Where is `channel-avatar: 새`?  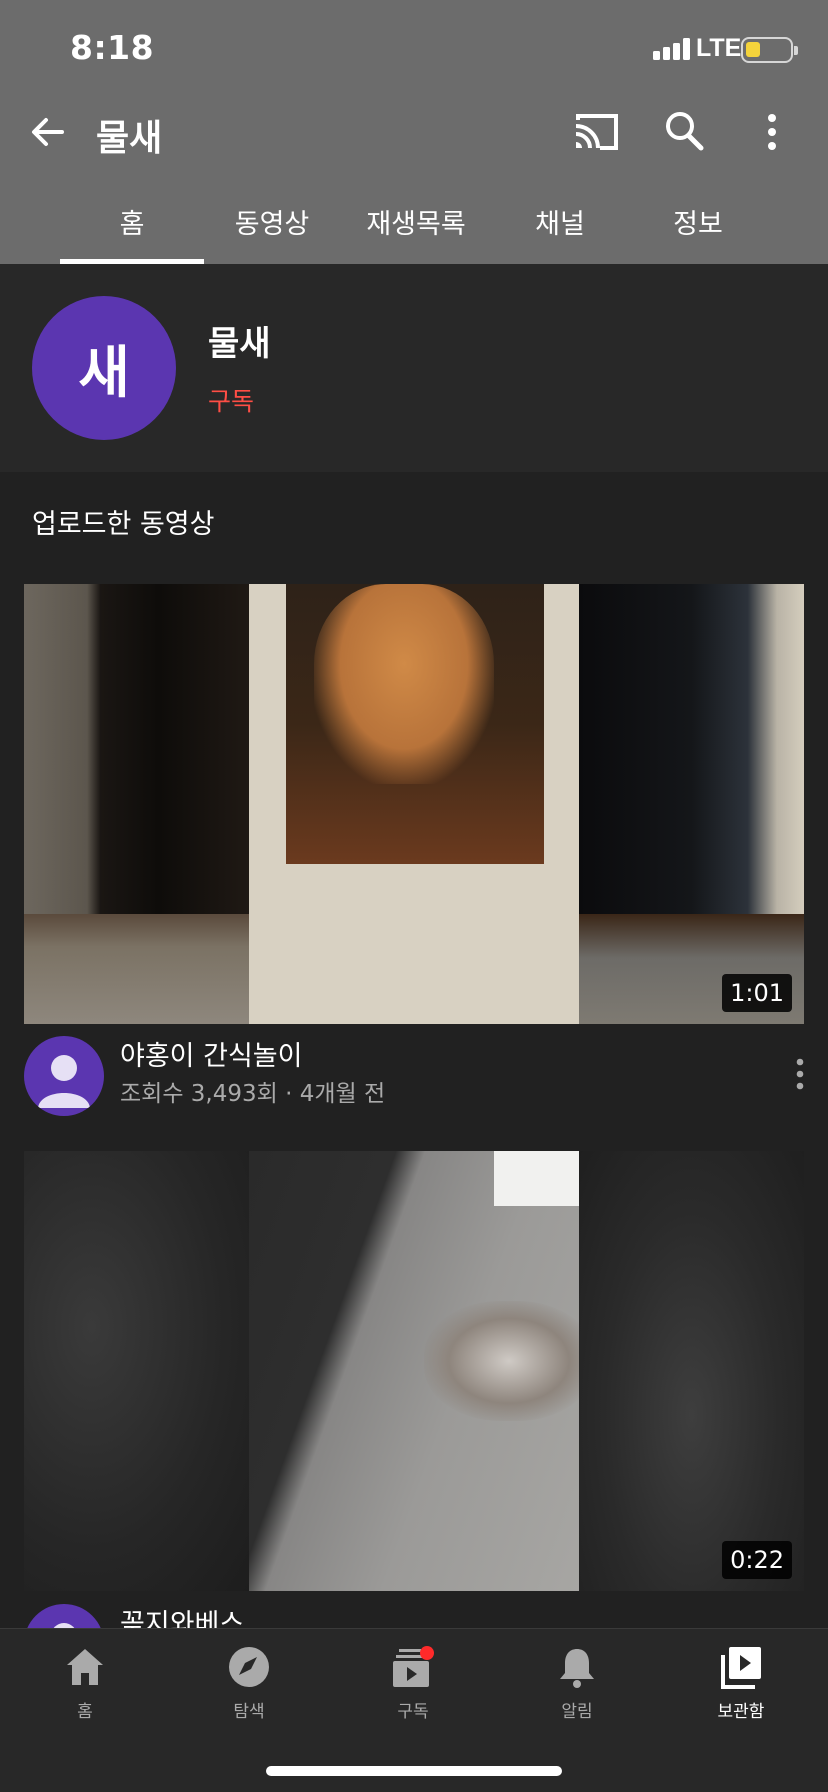
channel-avatar: 새 is located at coordinates (104, 368).